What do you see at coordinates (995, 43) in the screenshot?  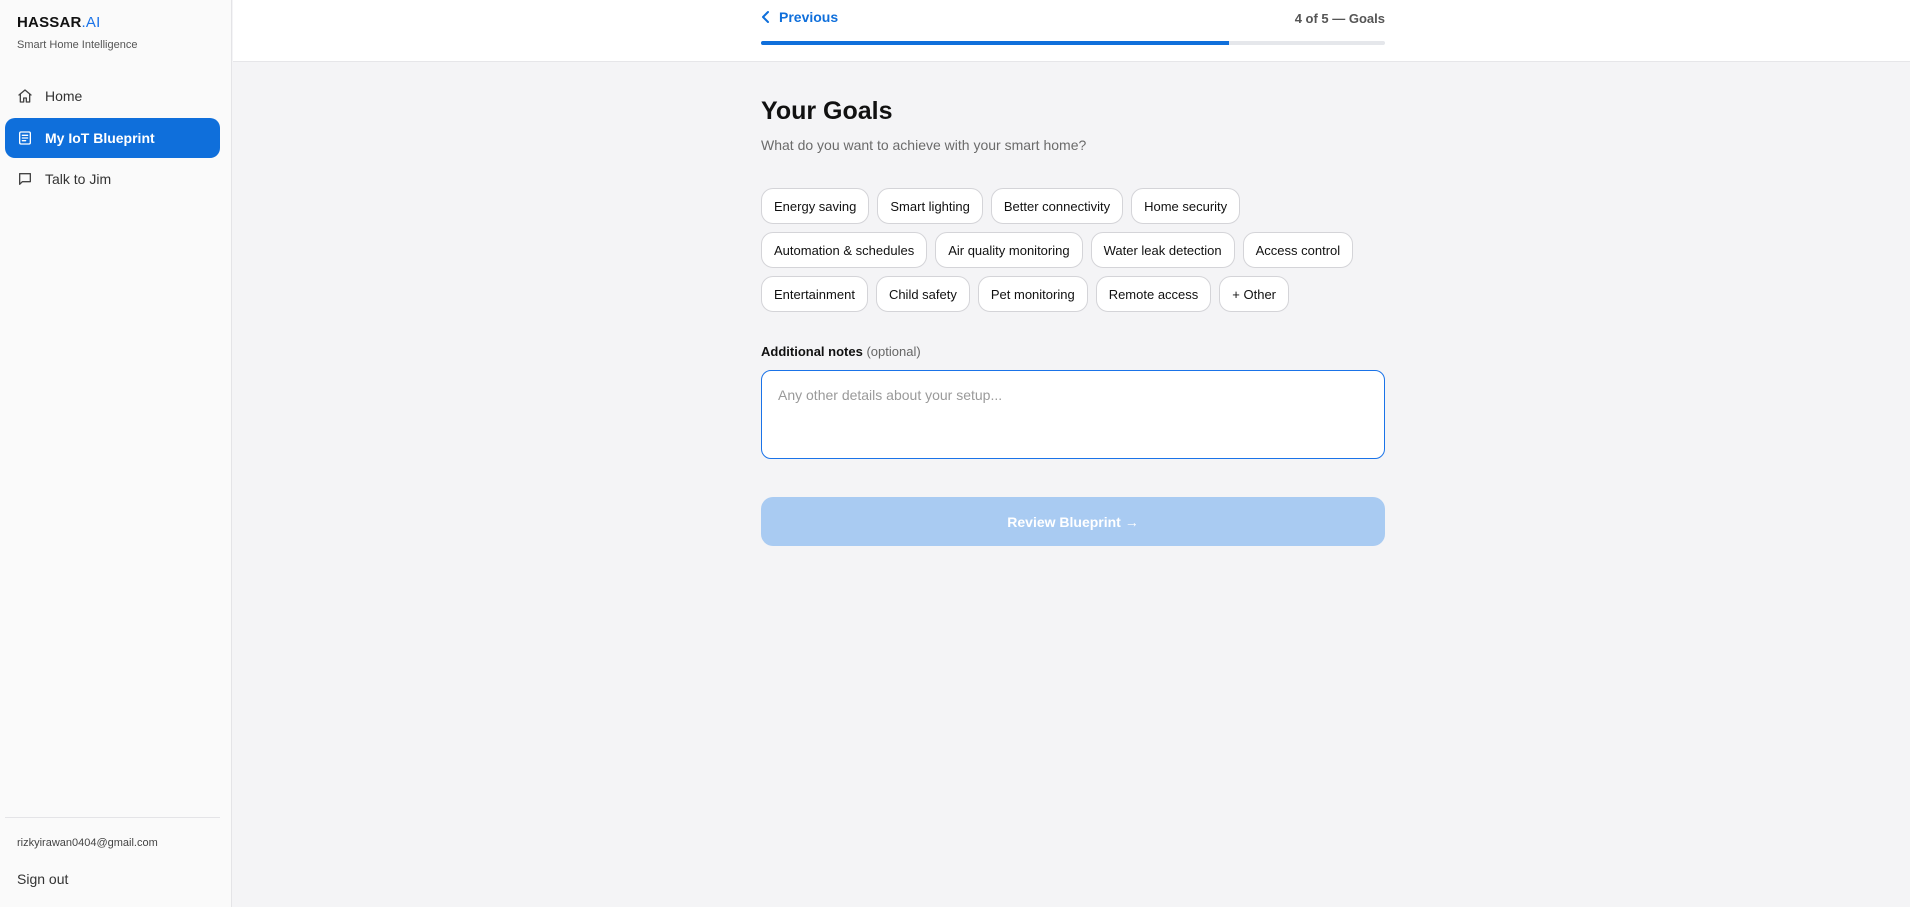 I see `progress-bar-fill` at bounding box center [995, 43].